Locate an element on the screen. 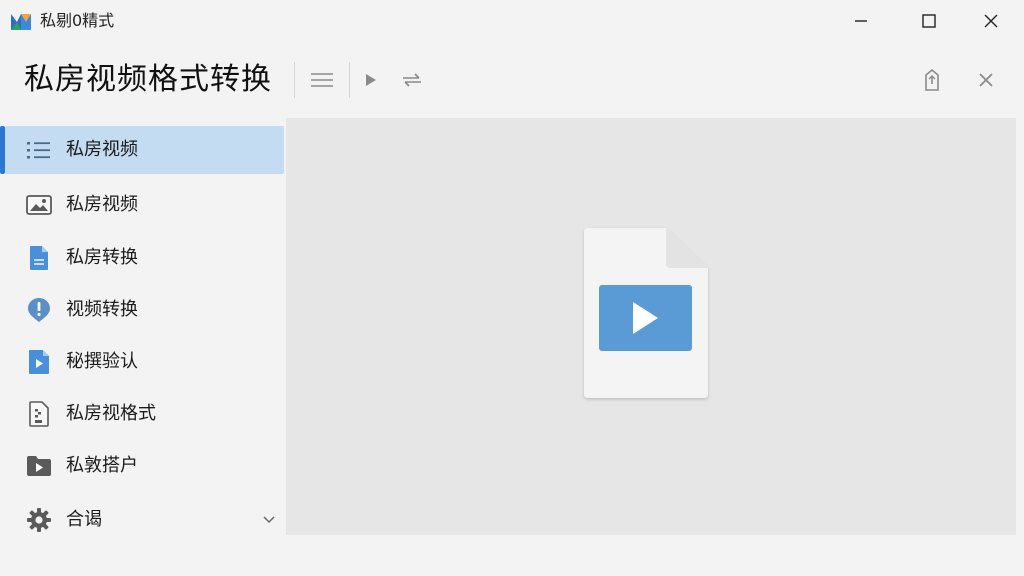  minimize-icon is located at coordinates (861, 21).